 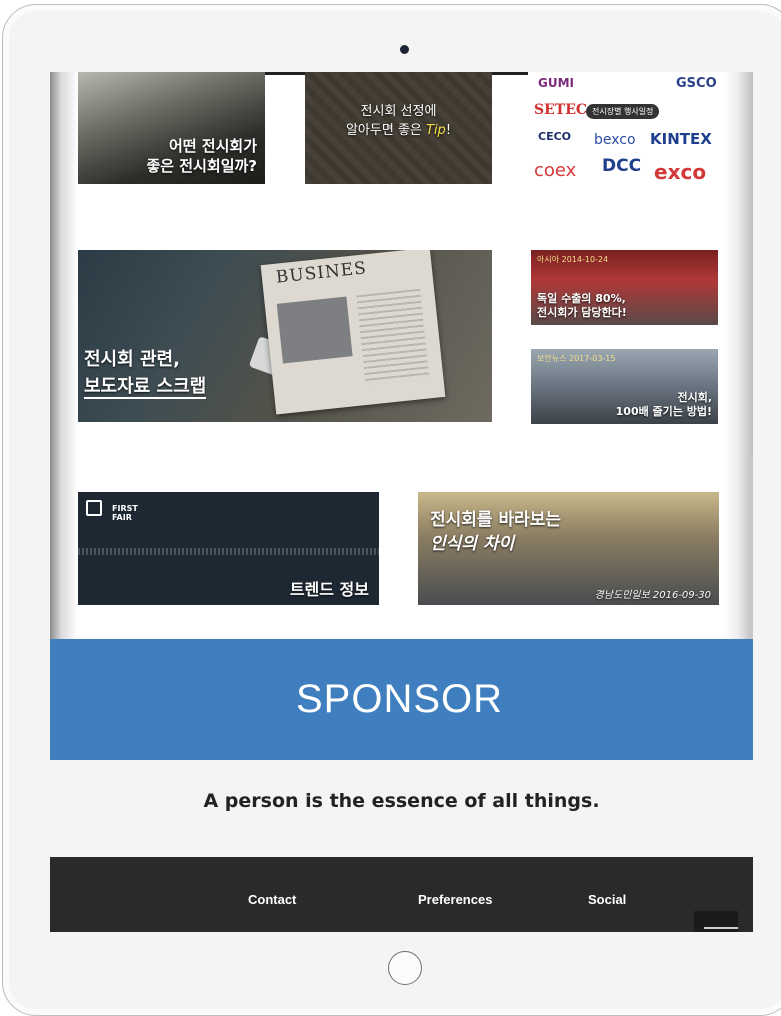 What do you see at coordinates (721, 928) in the screenshot?
I see `underline-icon` at bounding box center [721, 928].